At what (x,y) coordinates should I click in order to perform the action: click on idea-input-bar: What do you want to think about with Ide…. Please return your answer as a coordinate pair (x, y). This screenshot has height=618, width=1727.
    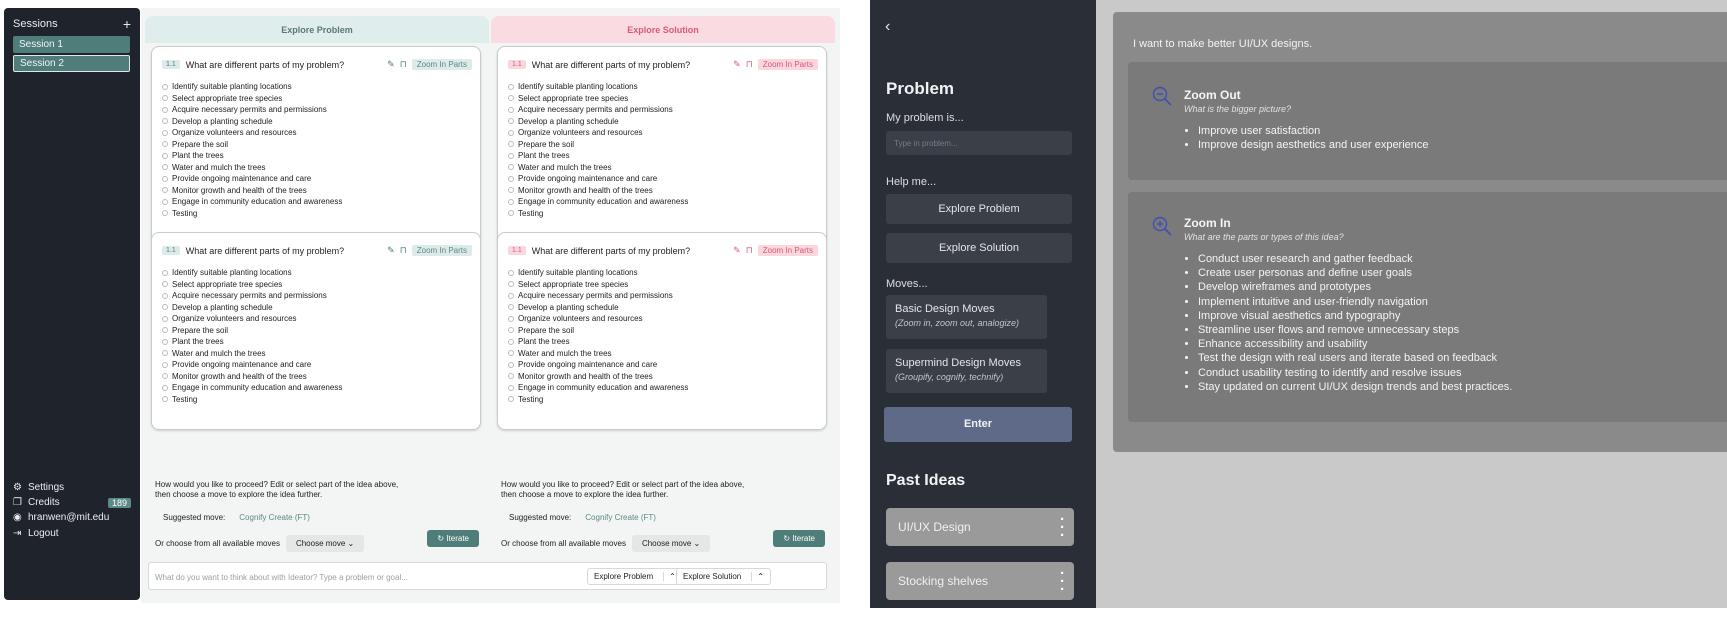
    Looking at the image, I should click on (487, 576).